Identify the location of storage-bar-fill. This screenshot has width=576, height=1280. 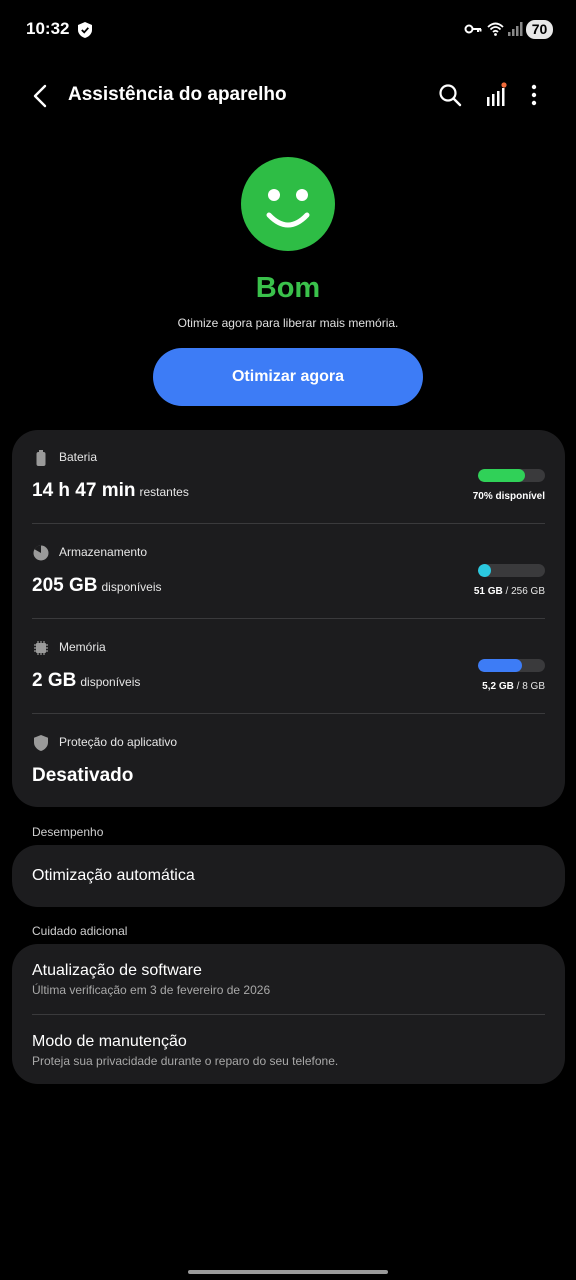
(485, 570).